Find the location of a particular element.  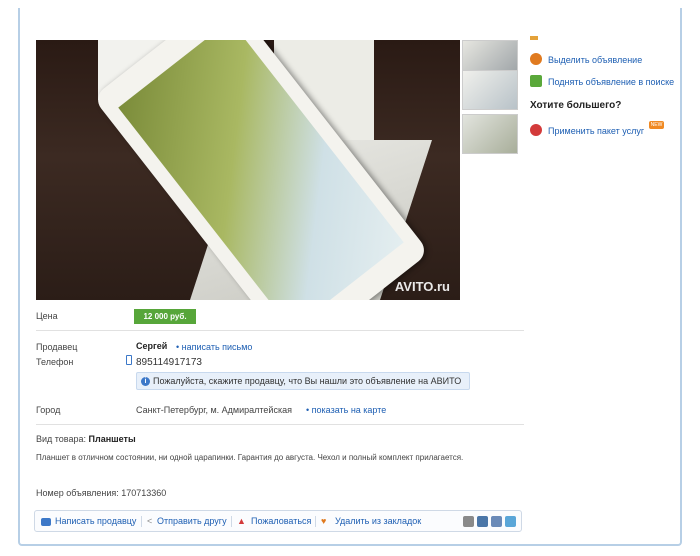

arrow-up-icon is located at coordinates (536, 80).